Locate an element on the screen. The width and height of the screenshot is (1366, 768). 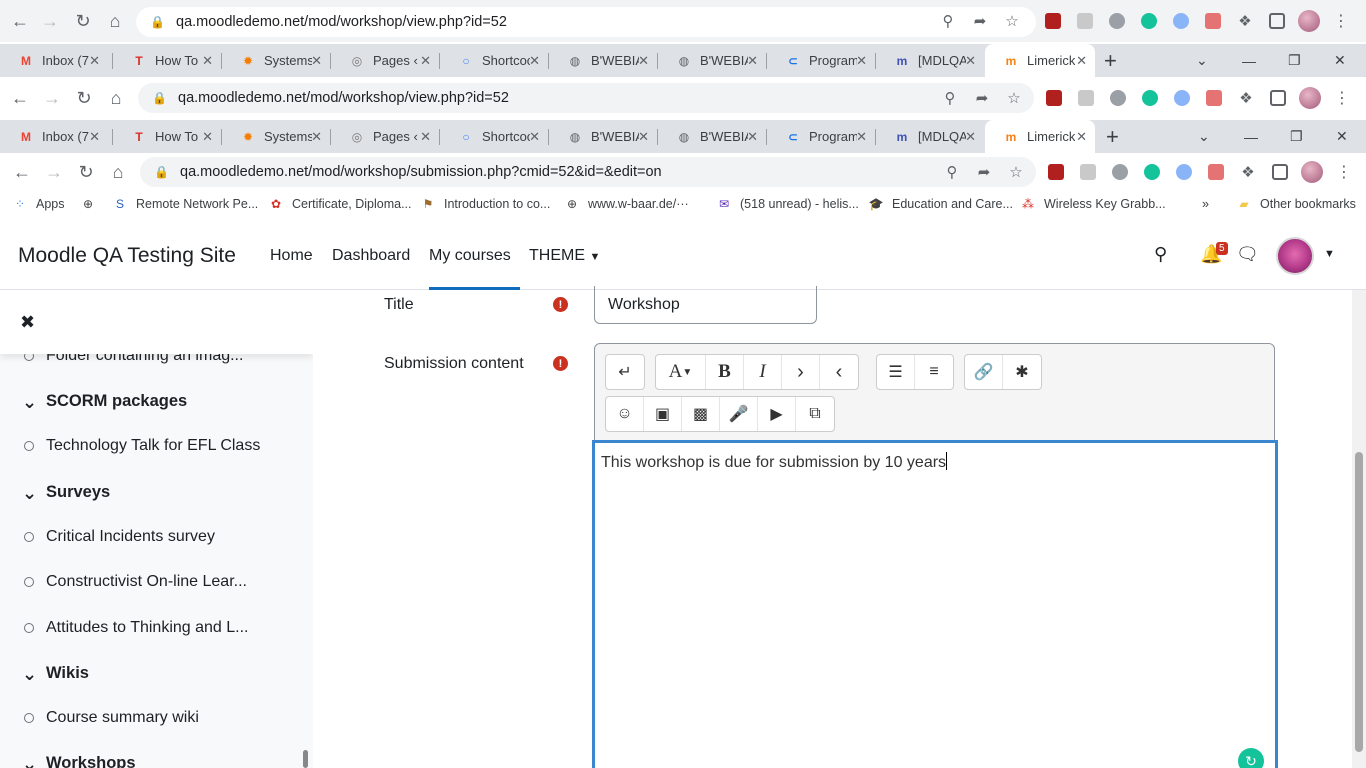
minimize-icon: — is located at coordinates (1251, 136).